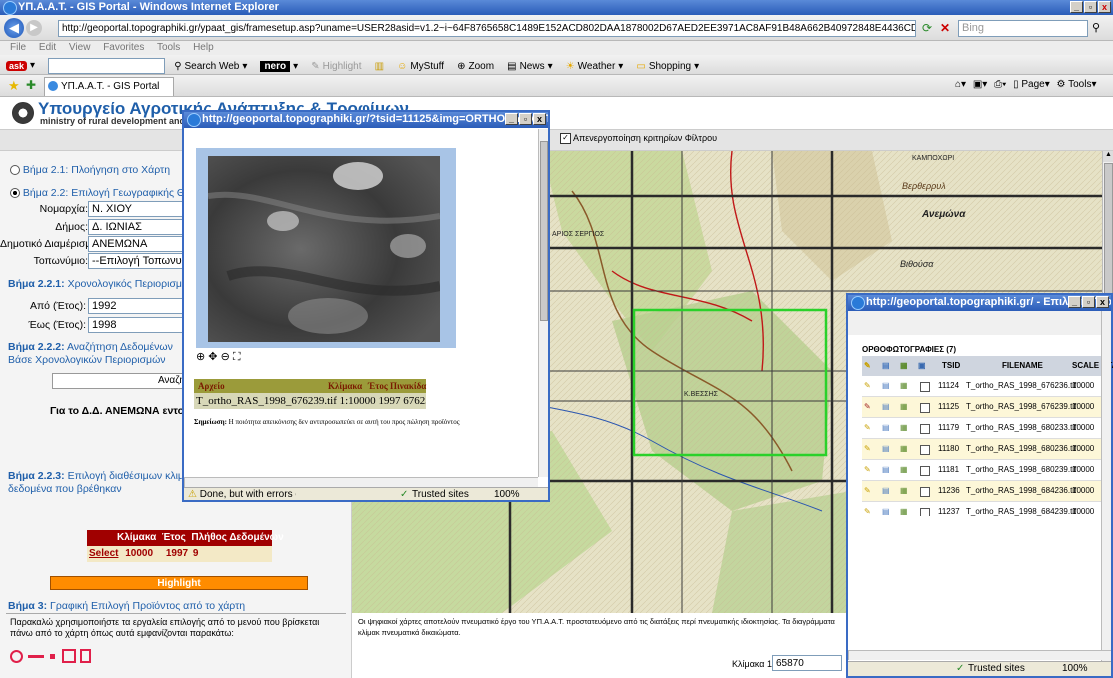 The width and height of the screenshot is (1113, 678). I want to click on refresh-icon: ⟳, so click(929, 28).